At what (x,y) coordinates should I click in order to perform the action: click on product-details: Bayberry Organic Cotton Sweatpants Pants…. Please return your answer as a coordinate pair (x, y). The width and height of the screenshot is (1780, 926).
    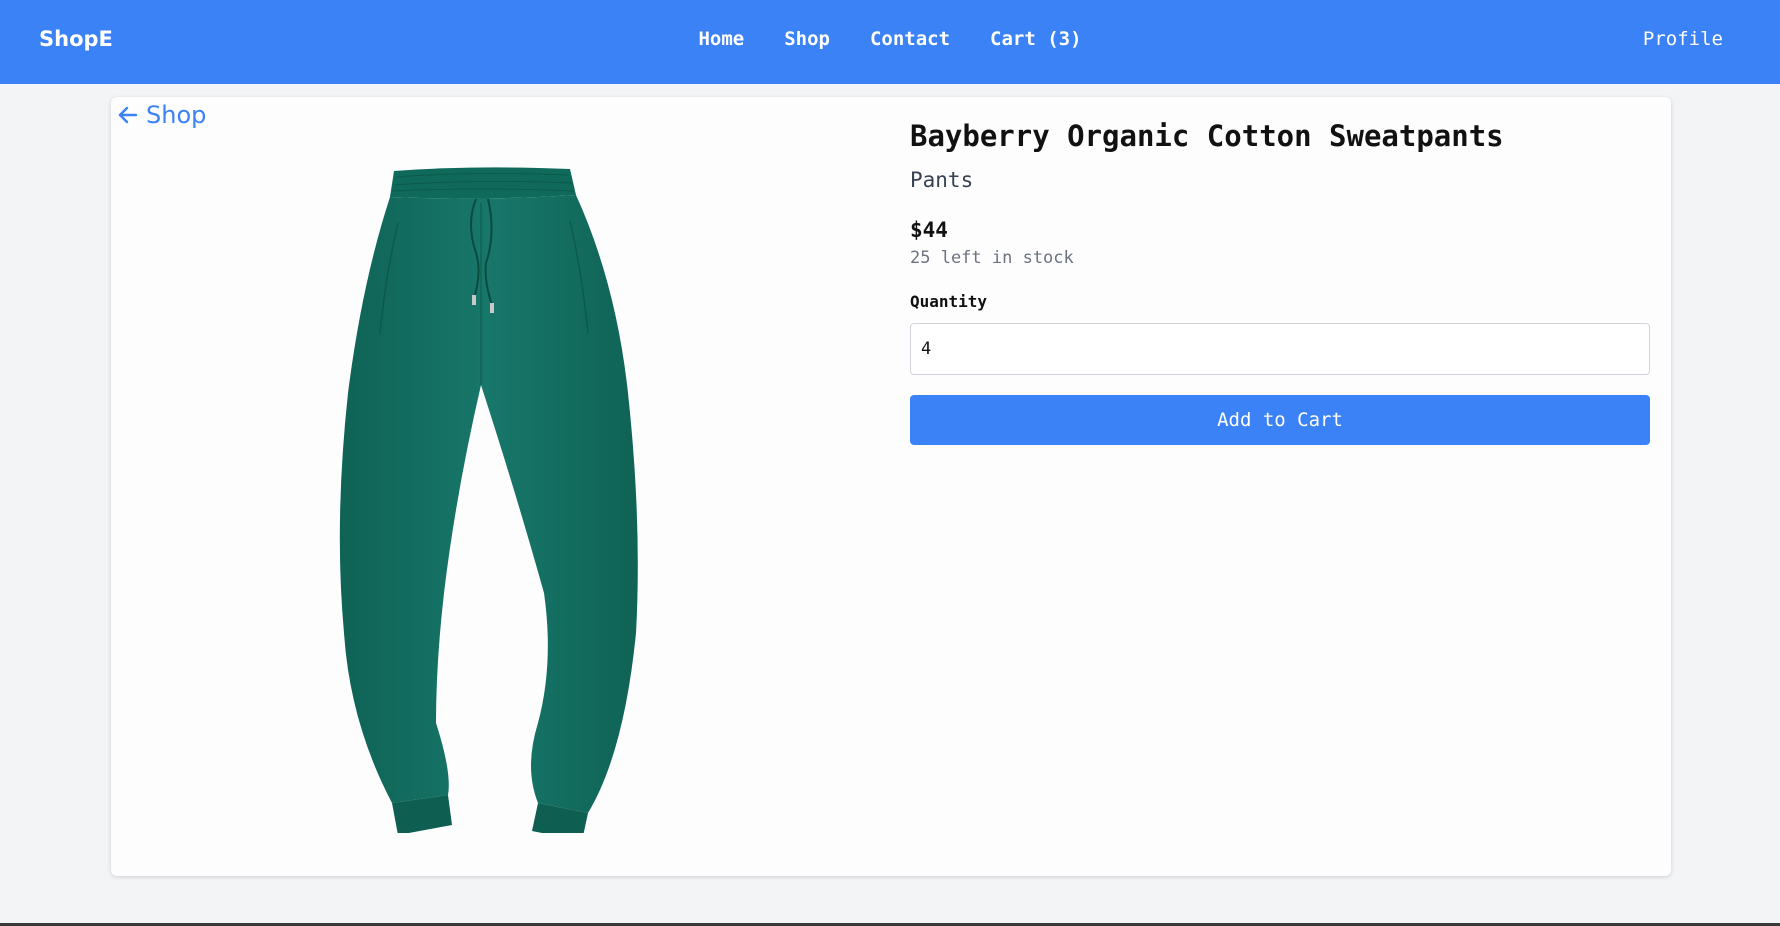
    Looking at the image, I should click on (1280, 282).